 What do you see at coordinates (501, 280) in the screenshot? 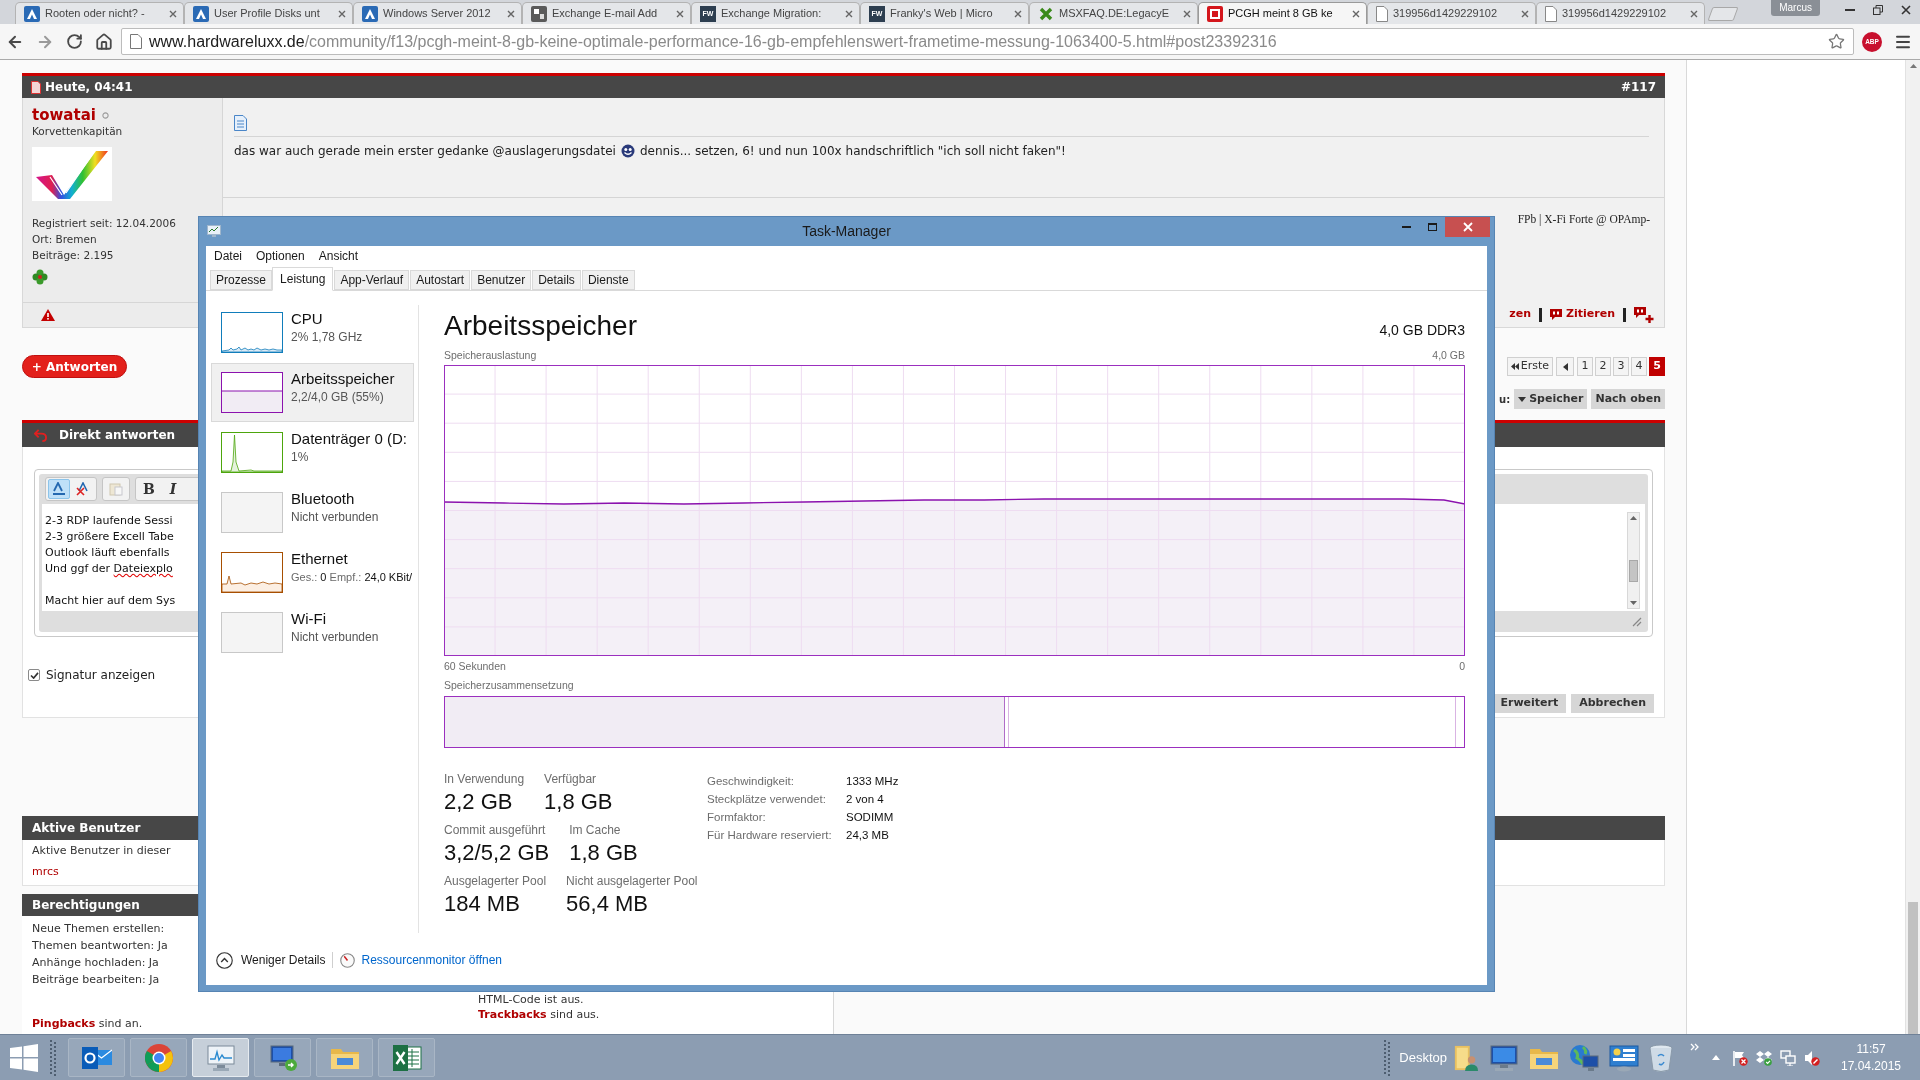
I see `tab: Benutzer` at bounding box center [501, 280].